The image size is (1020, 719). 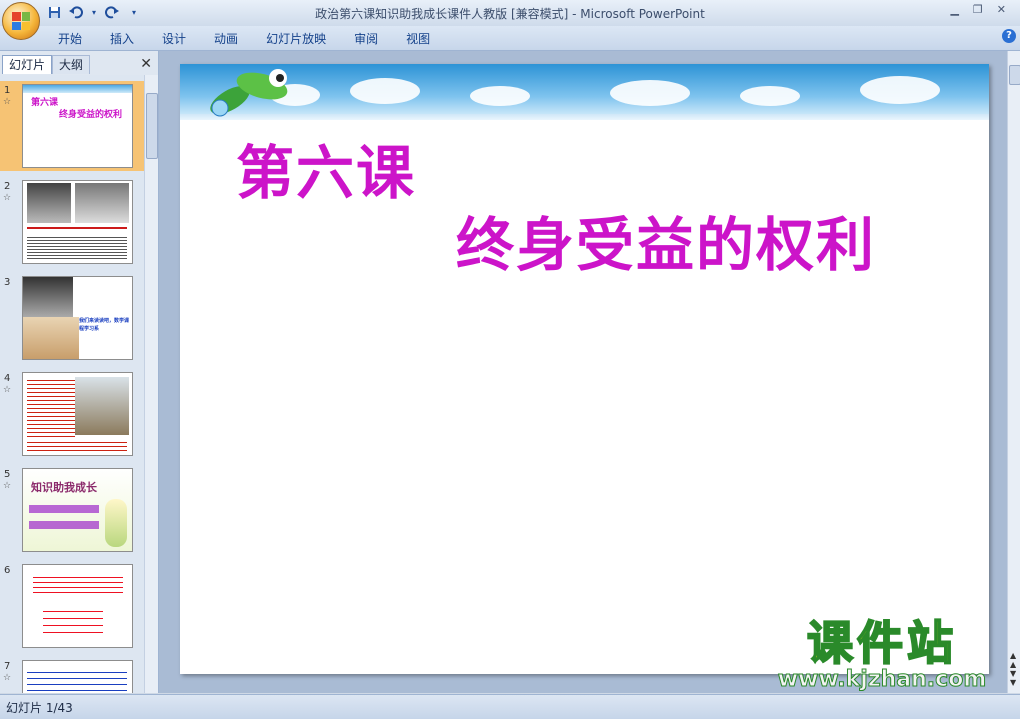 I want to click on slide-thumbnail-5: 5 ☆ 知识助我成长, so click(x=72, y=510).